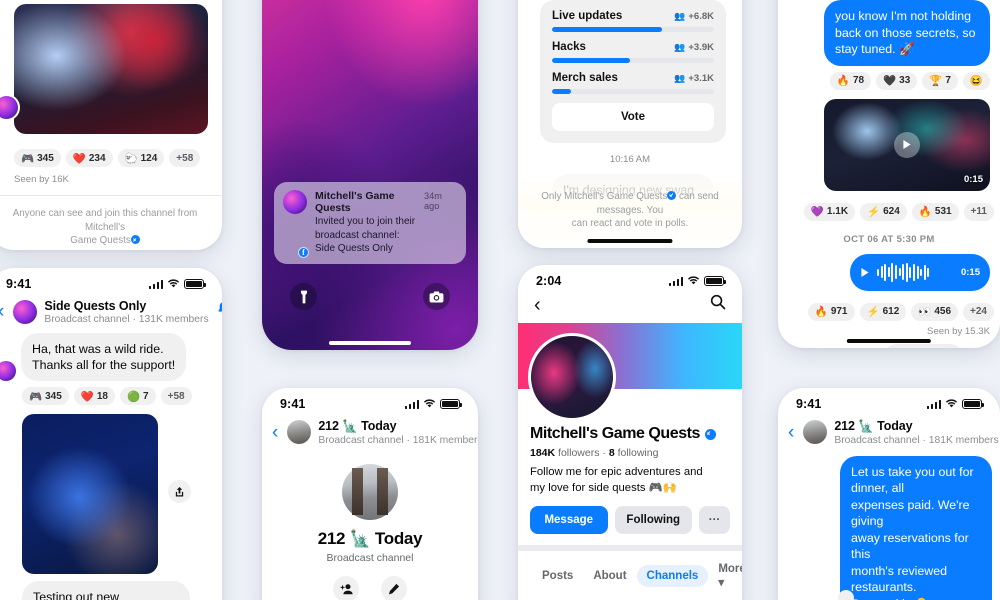 The width and height of the screenshot is (1000, 600). Describe the element at coordinates (549, 281) in the screenshot. I see `status-time: 2:04` at that location.